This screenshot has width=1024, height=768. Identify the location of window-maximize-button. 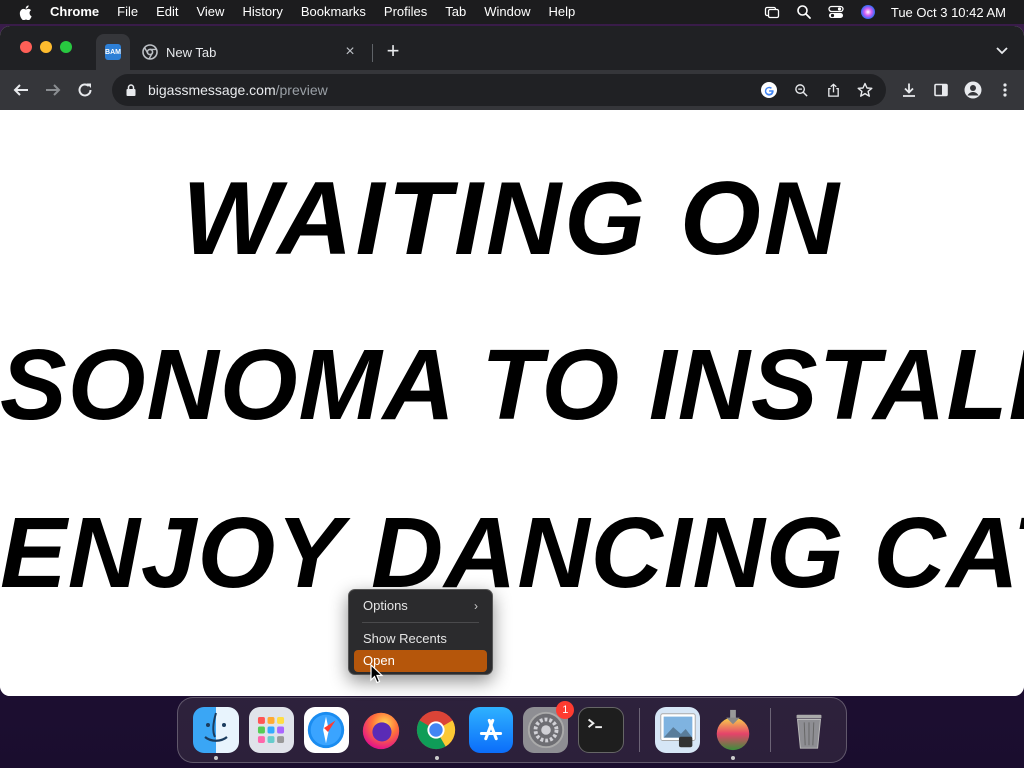
(66, 47).